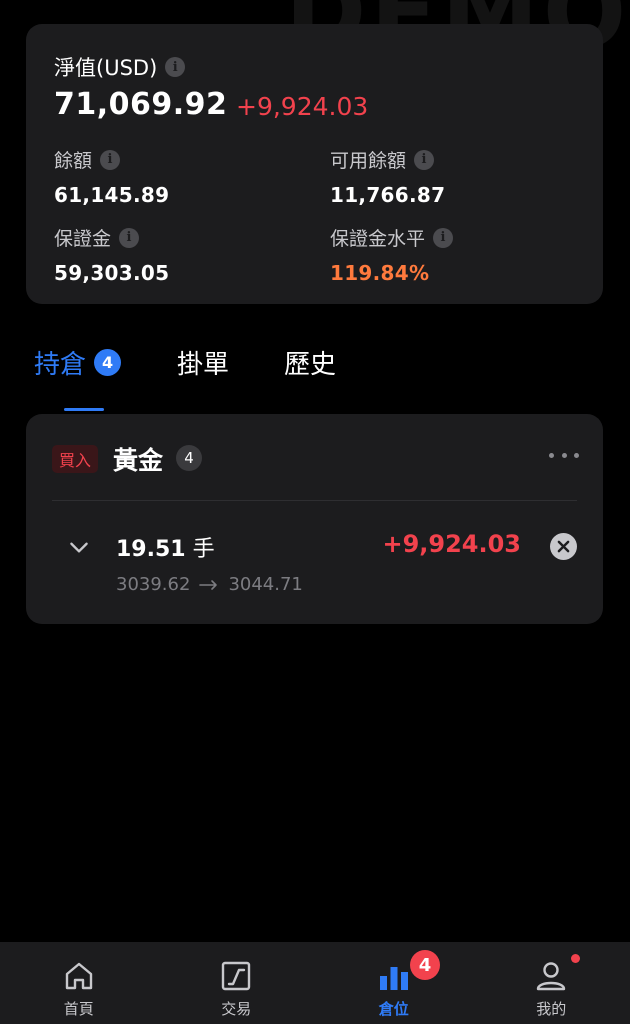 Image resolution: width=630 pixels, height=1024 pixels. Describe the element at coordinates (78, 976) in the screenshot. I see `home-icon` at that location.